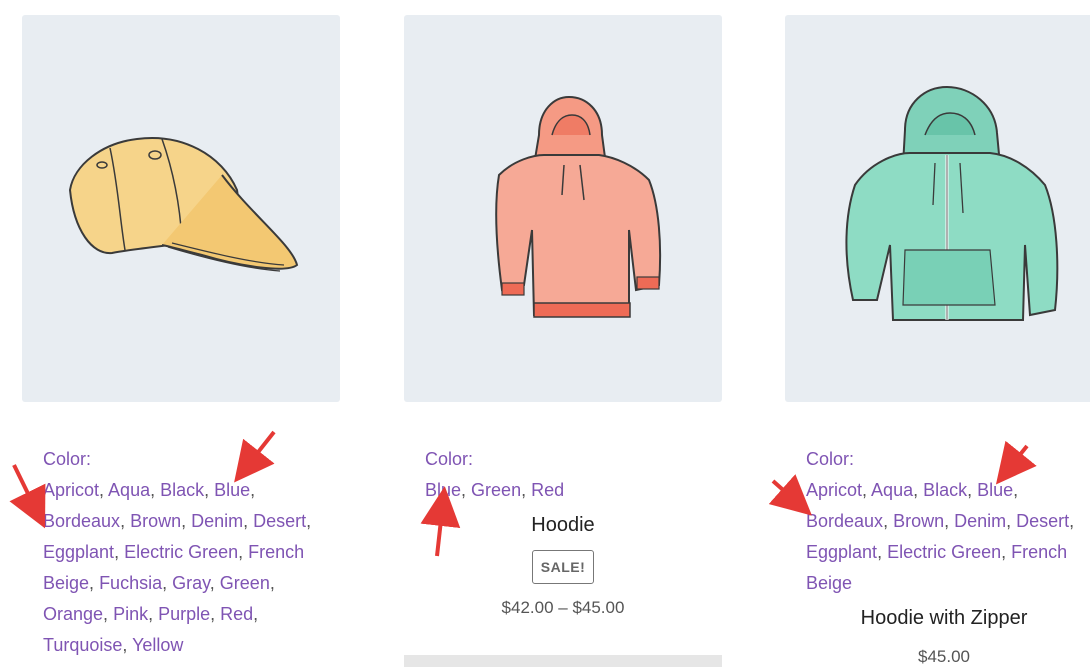 This screenshot has width=1090, height=667. I want to click on hoodie-icon, so click(578, 206).